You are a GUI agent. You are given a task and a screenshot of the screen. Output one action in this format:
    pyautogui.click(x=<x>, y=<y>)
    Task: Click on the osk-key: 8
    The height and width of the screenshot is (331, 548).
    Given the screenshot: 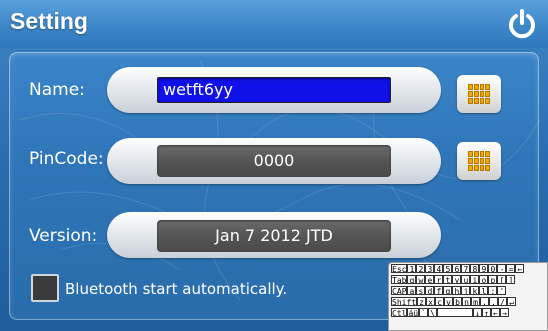 What is the action you would take?
    pyautogui.click(x=475, y=268)
    